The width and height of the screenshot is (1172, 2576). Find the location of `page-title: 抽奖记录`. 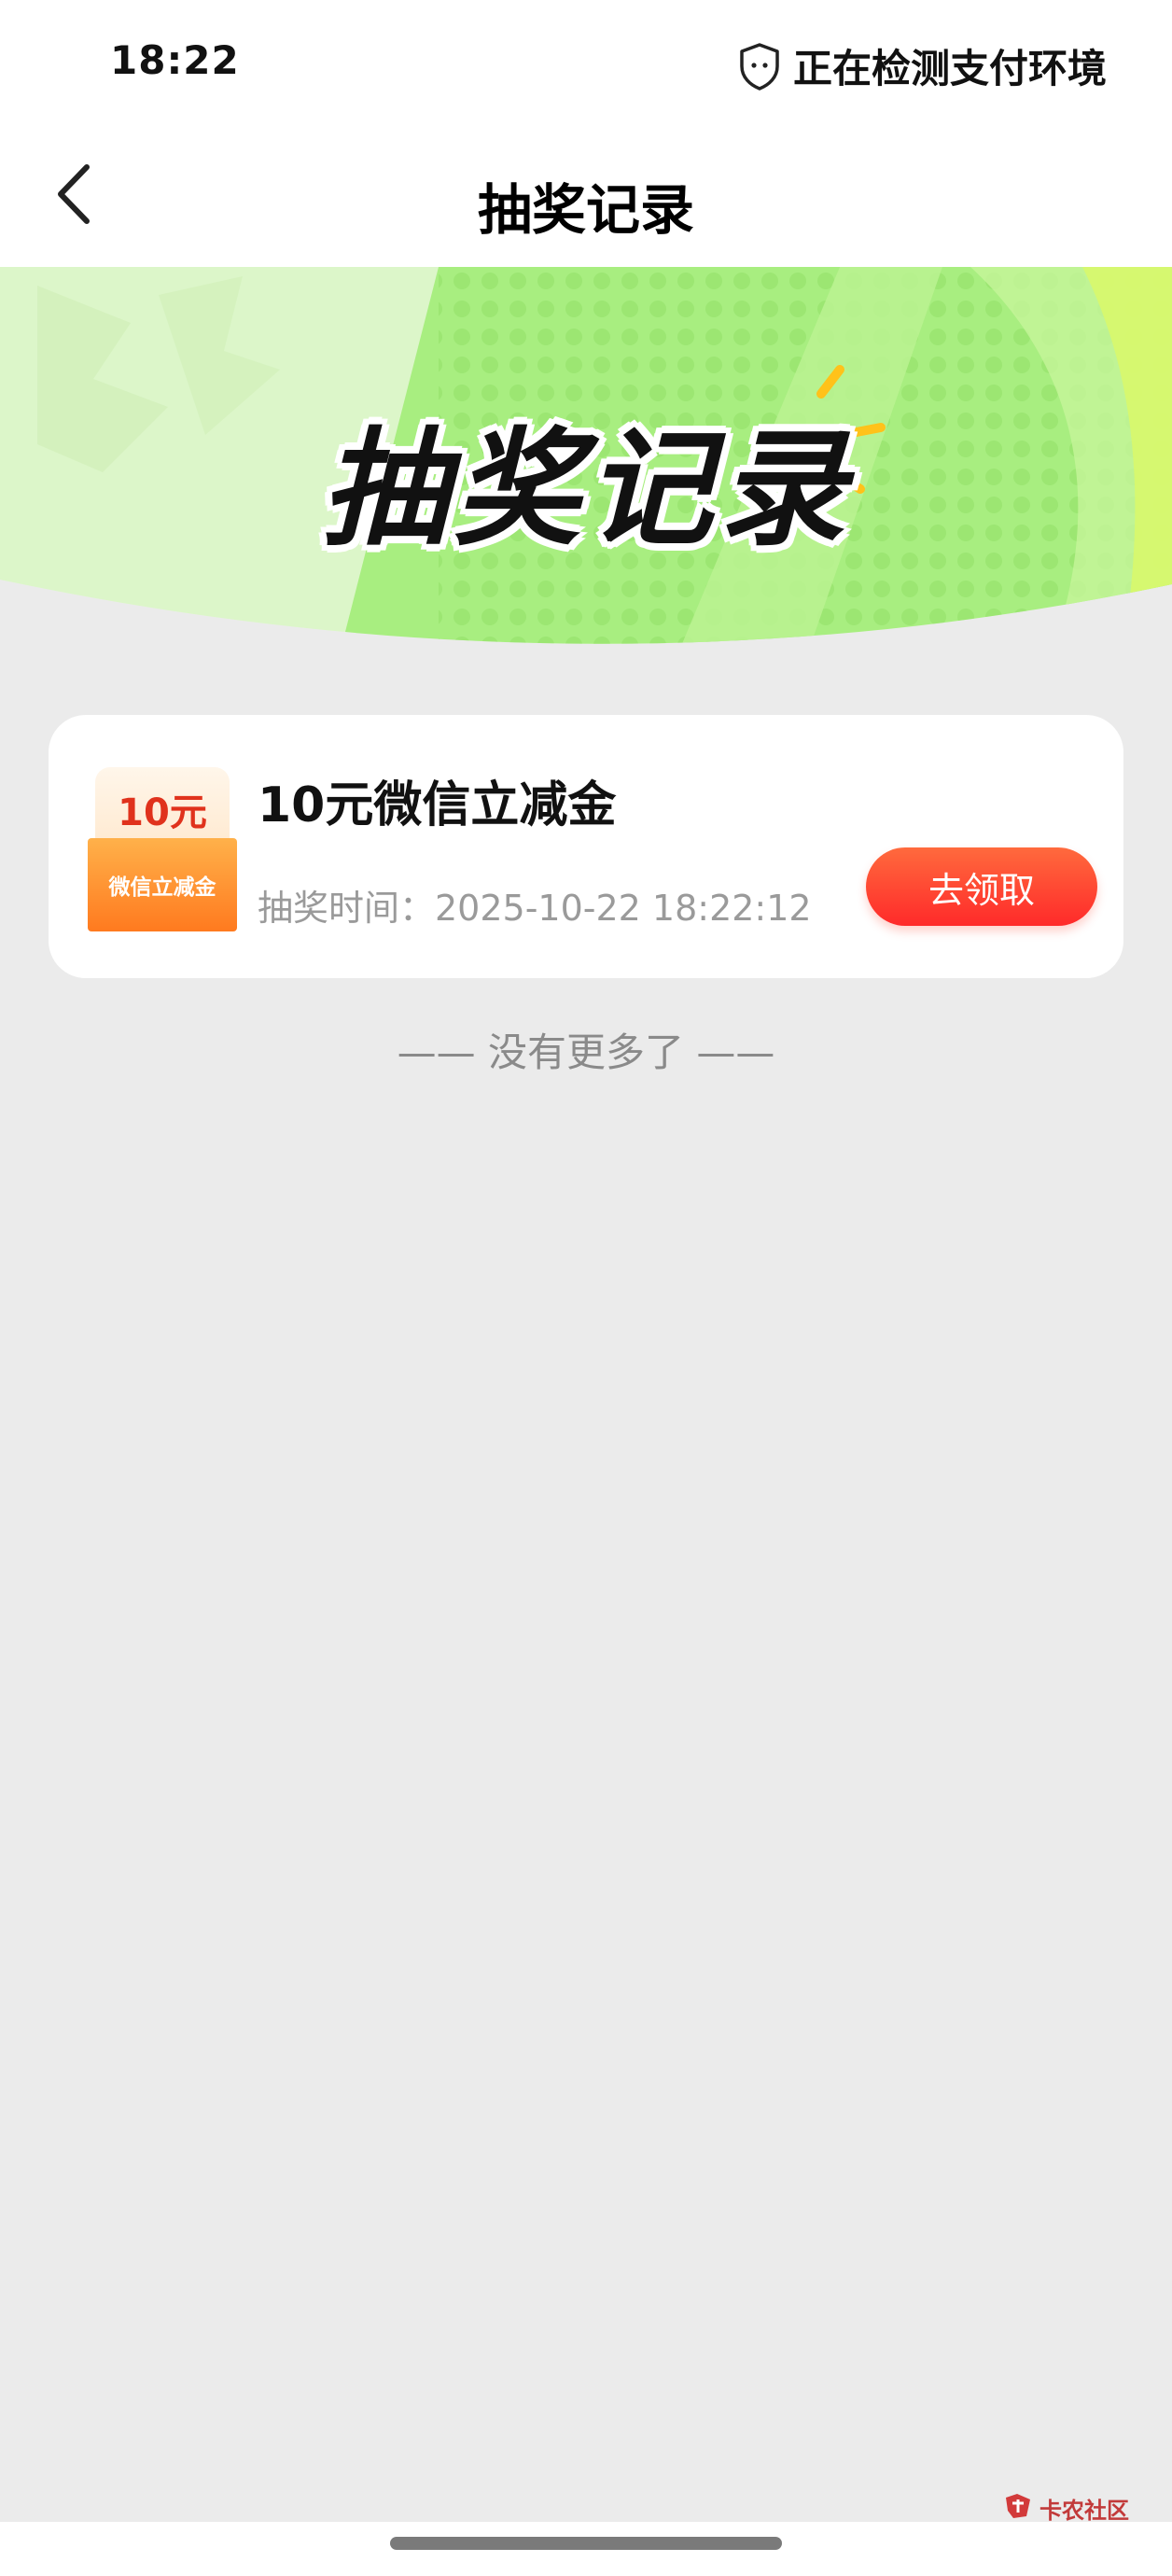

page-title: 抽奖记录 is located at coordinates (585, 210).